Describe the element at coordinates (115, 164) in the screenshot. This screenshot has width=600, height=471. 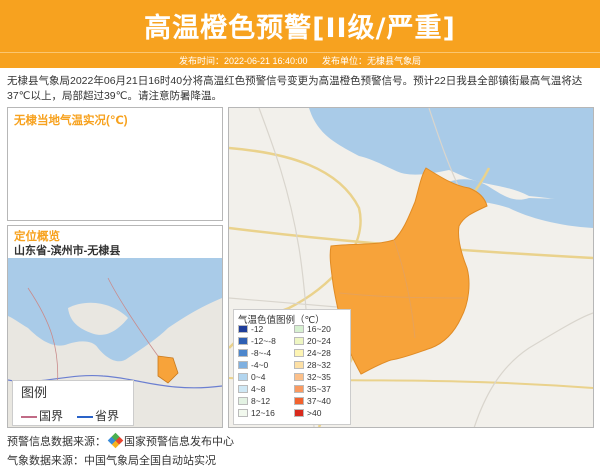
I see `temperature-panel: 无棣当地气温实况(℃)` at that location.